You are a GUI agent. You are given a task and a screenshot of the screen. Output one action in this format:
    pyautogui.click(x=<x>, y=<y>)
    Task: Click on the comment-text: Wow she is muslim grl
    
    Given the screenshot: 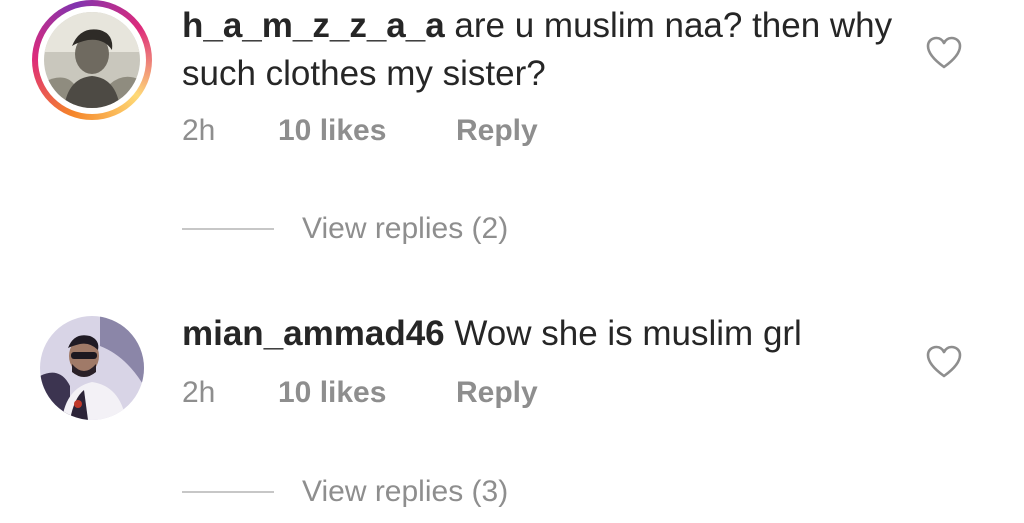 What is the action you would take?
    pyautogui.click(x=623, y=333)
    